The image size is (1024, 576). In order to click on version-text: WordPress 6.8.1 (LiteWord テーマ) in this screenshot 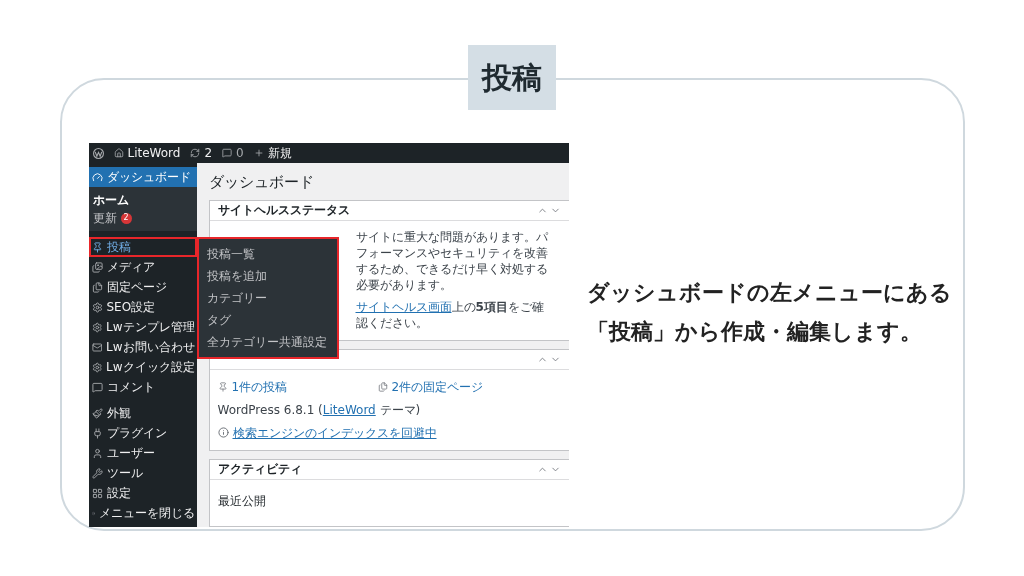, I will do `click(319, 410)`.